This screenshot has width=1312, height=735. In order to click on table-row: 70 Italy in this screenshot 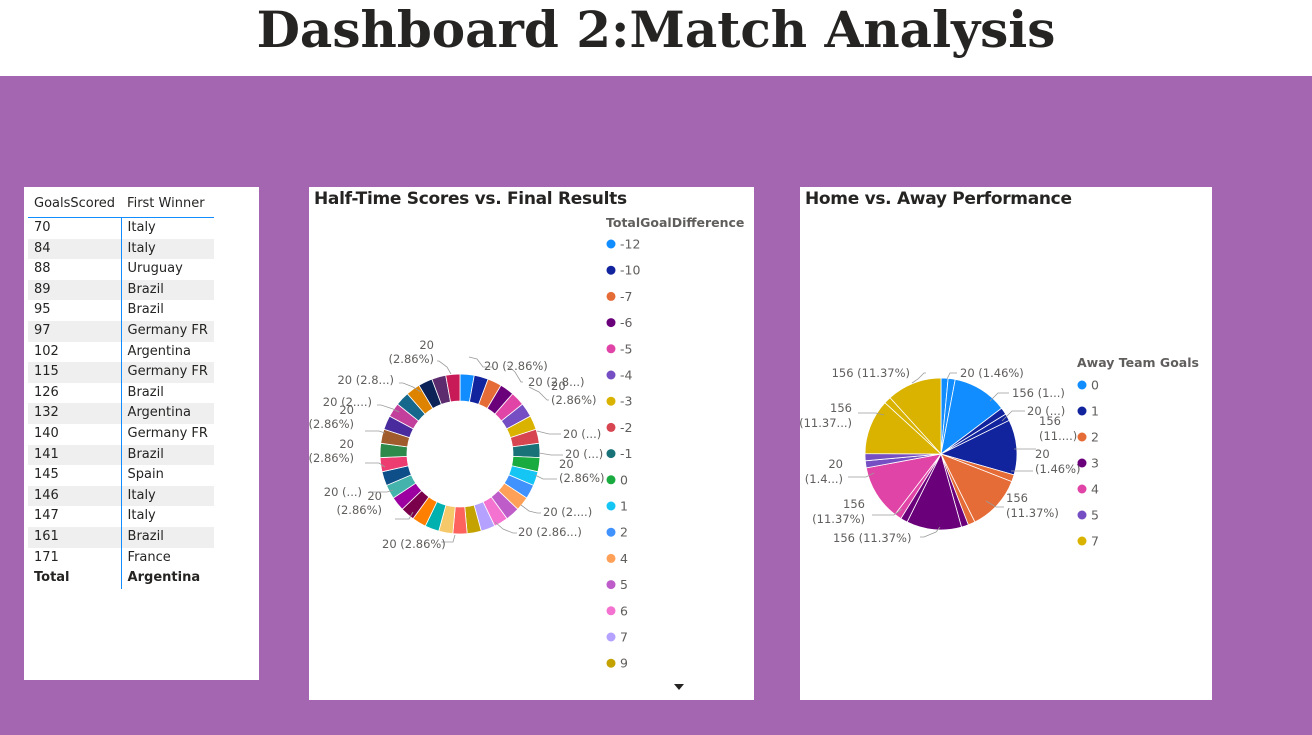, I will do `click(121, 228)`.